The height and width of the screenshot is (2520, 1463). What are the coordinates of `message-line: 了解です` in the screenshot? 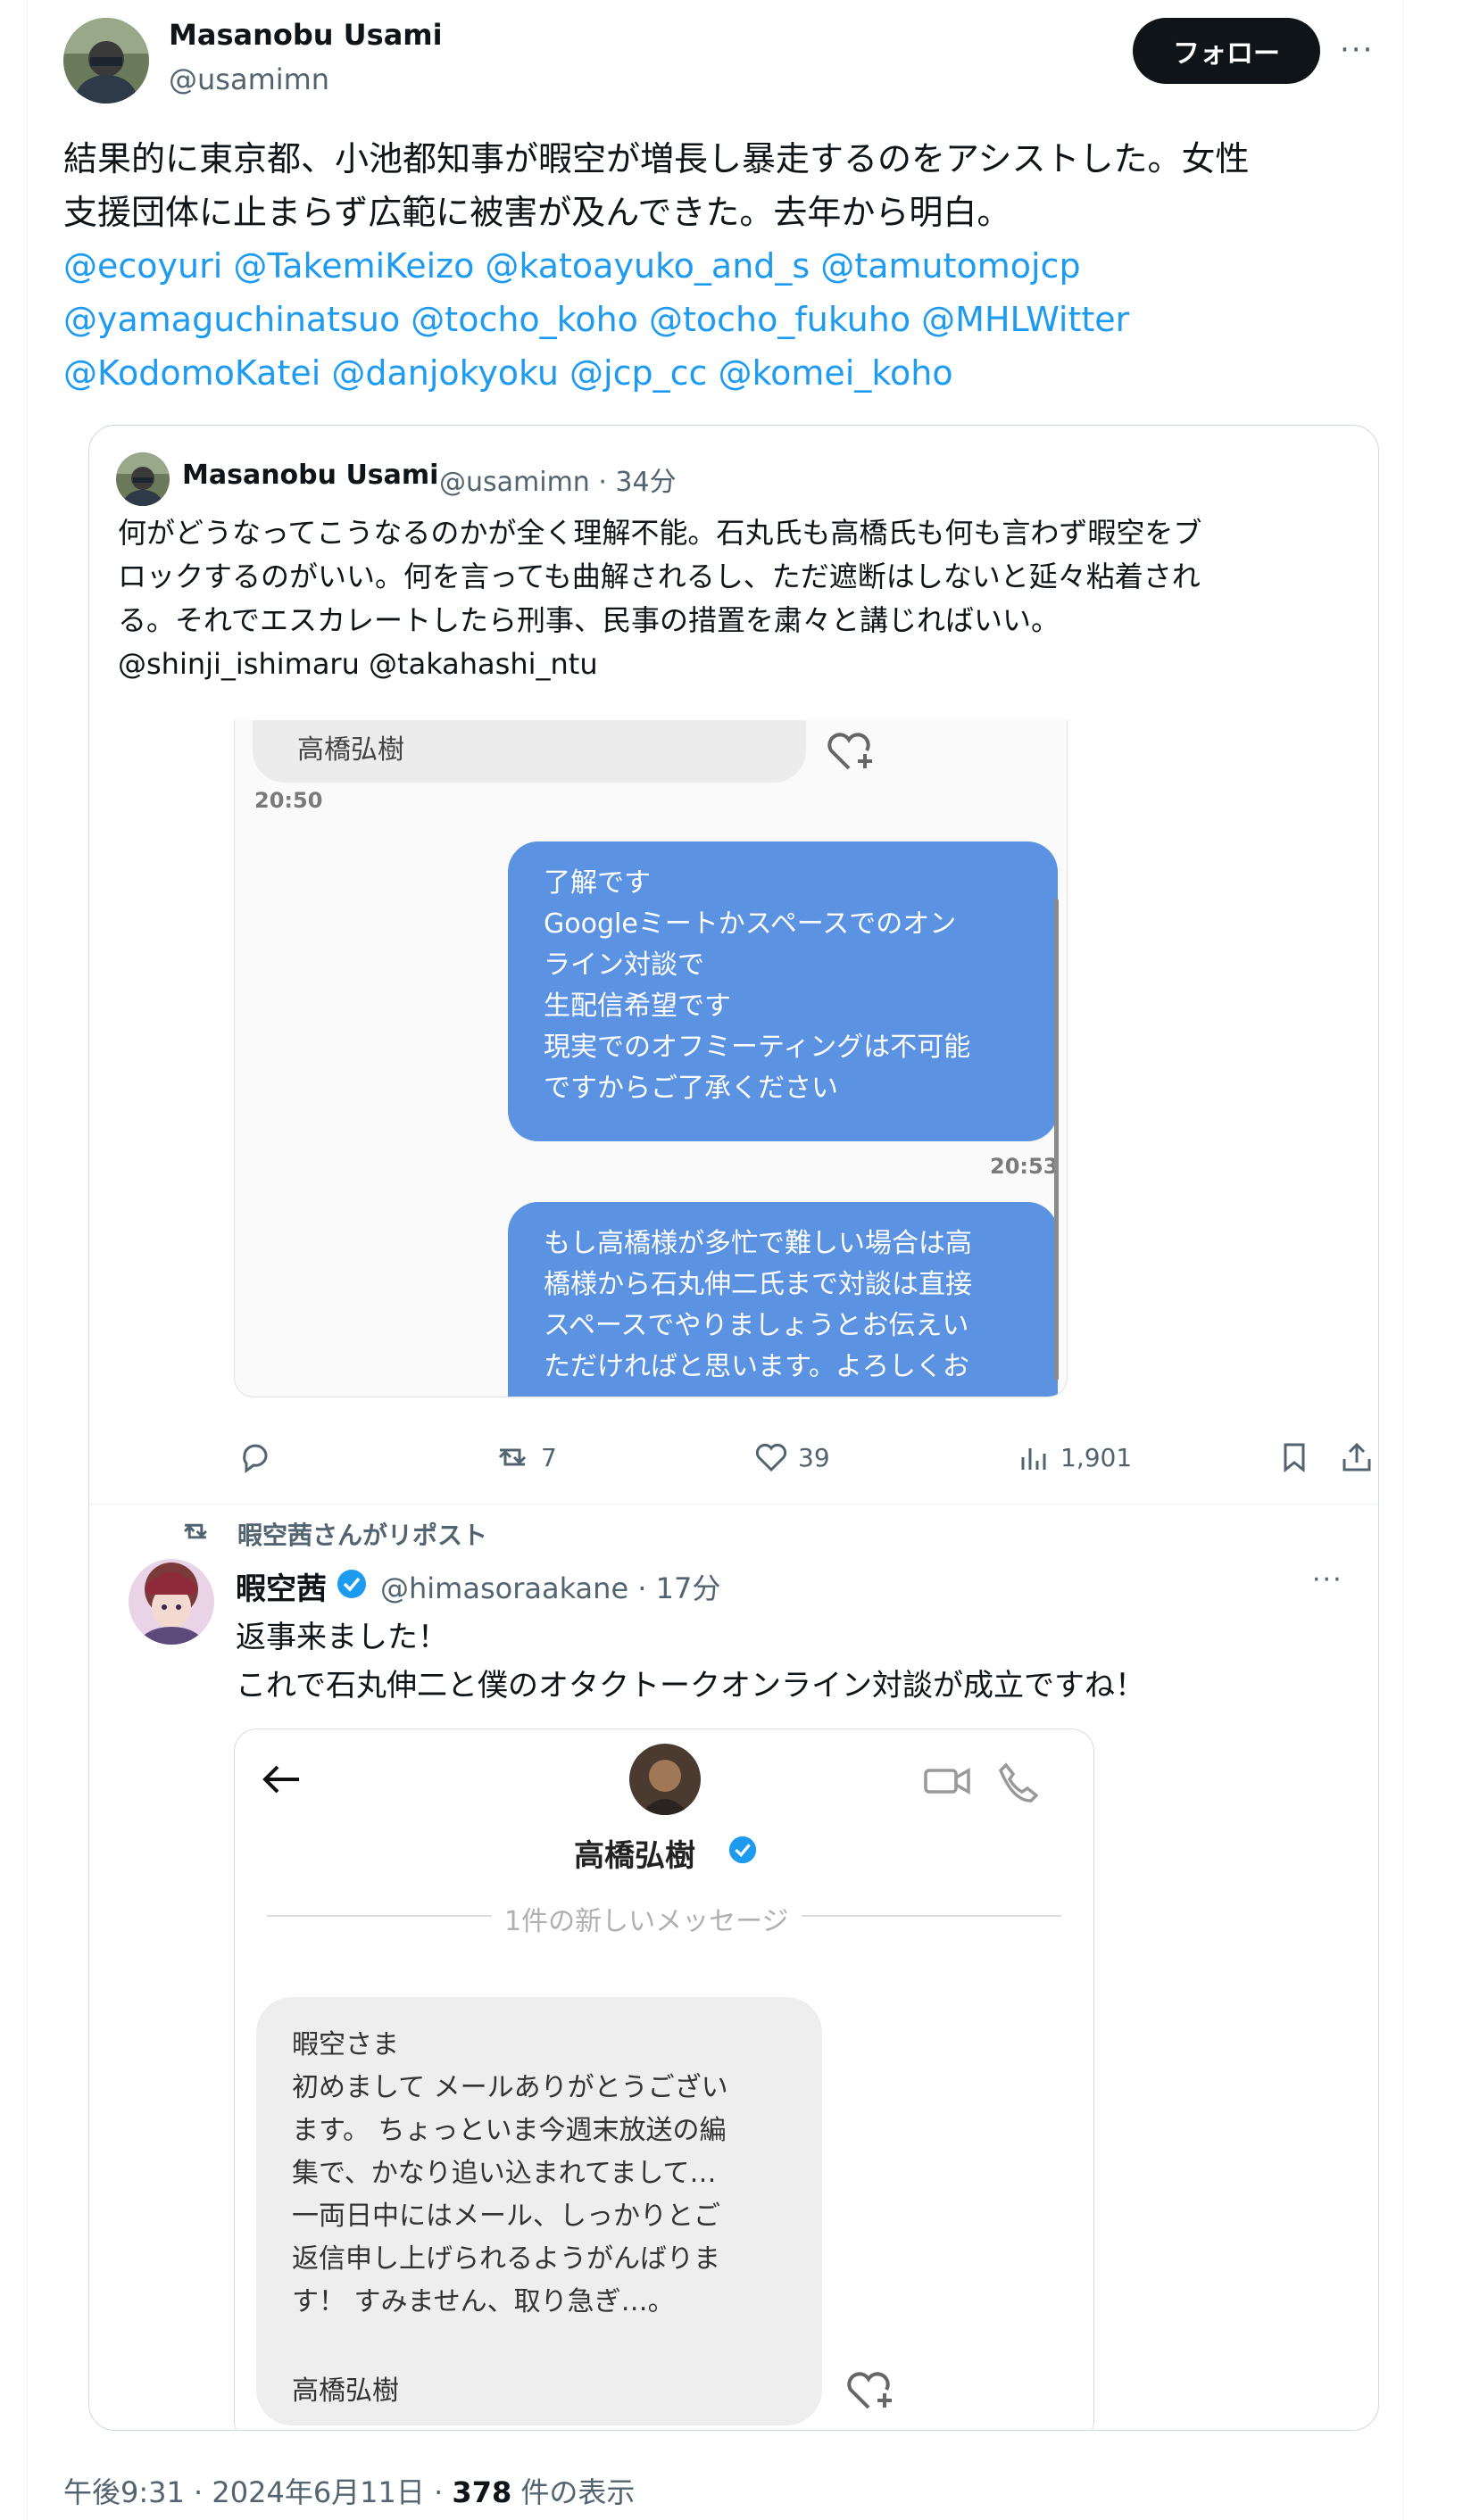 It's located at (598, 883).